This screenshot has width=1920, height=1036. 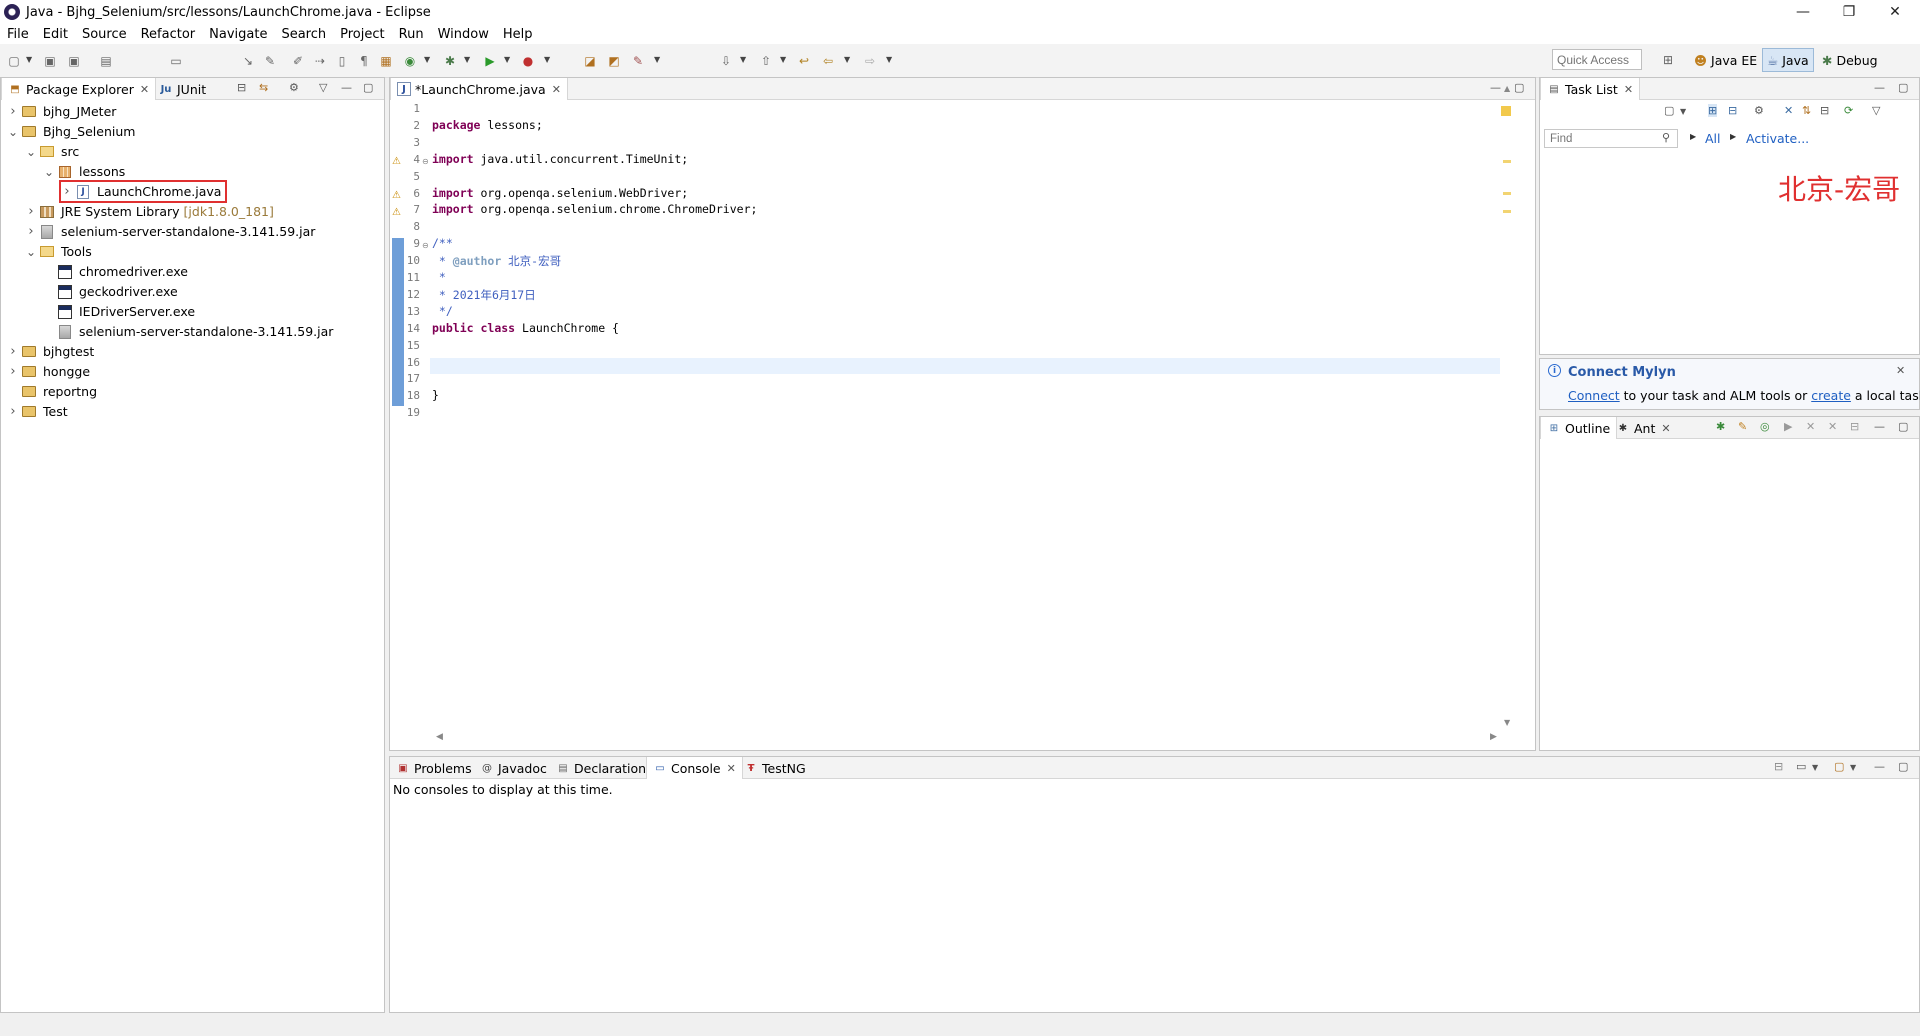 What do you see at coordinates (434, 768) in the screenshot?
I see `tab-problems: ▣ Problems` at bounding box center [434, 768].